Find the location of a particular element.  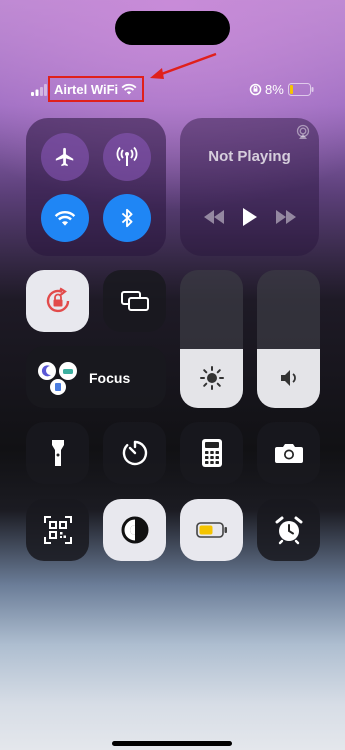

media-controls is located at coordinates (250, 217).